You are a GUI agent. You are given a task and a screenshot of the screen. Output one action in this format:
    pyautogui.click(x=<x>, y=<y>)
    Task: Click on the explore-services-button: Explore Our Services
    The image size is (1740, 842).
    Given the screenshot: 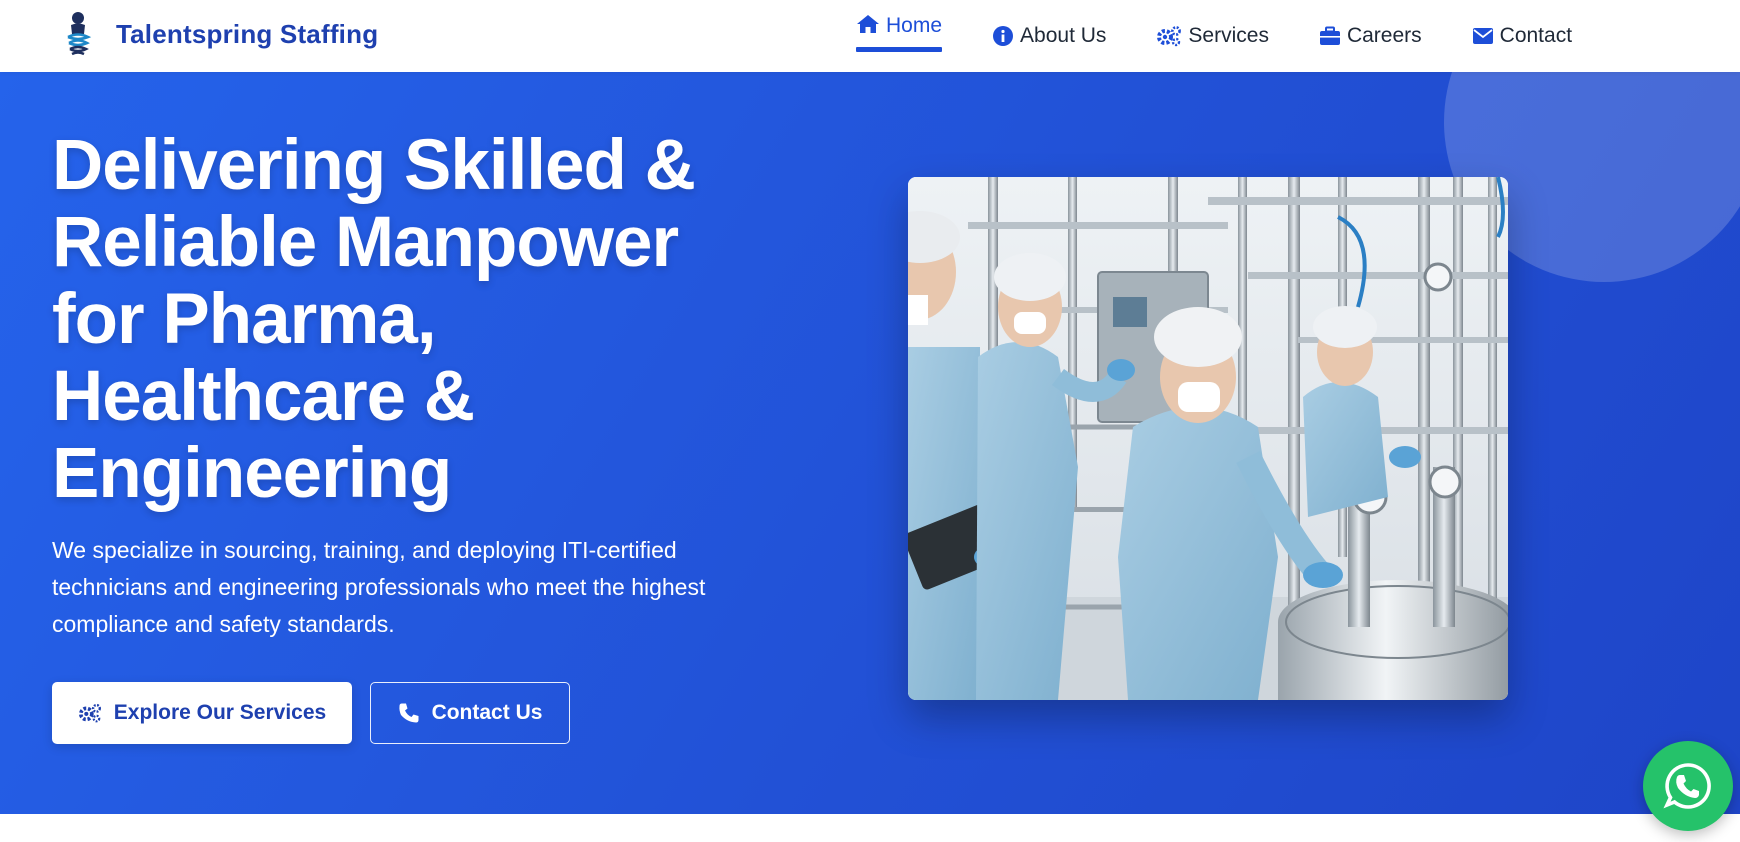 What is the action you would take?
    pyautogui.click(x=202, y=713)
    